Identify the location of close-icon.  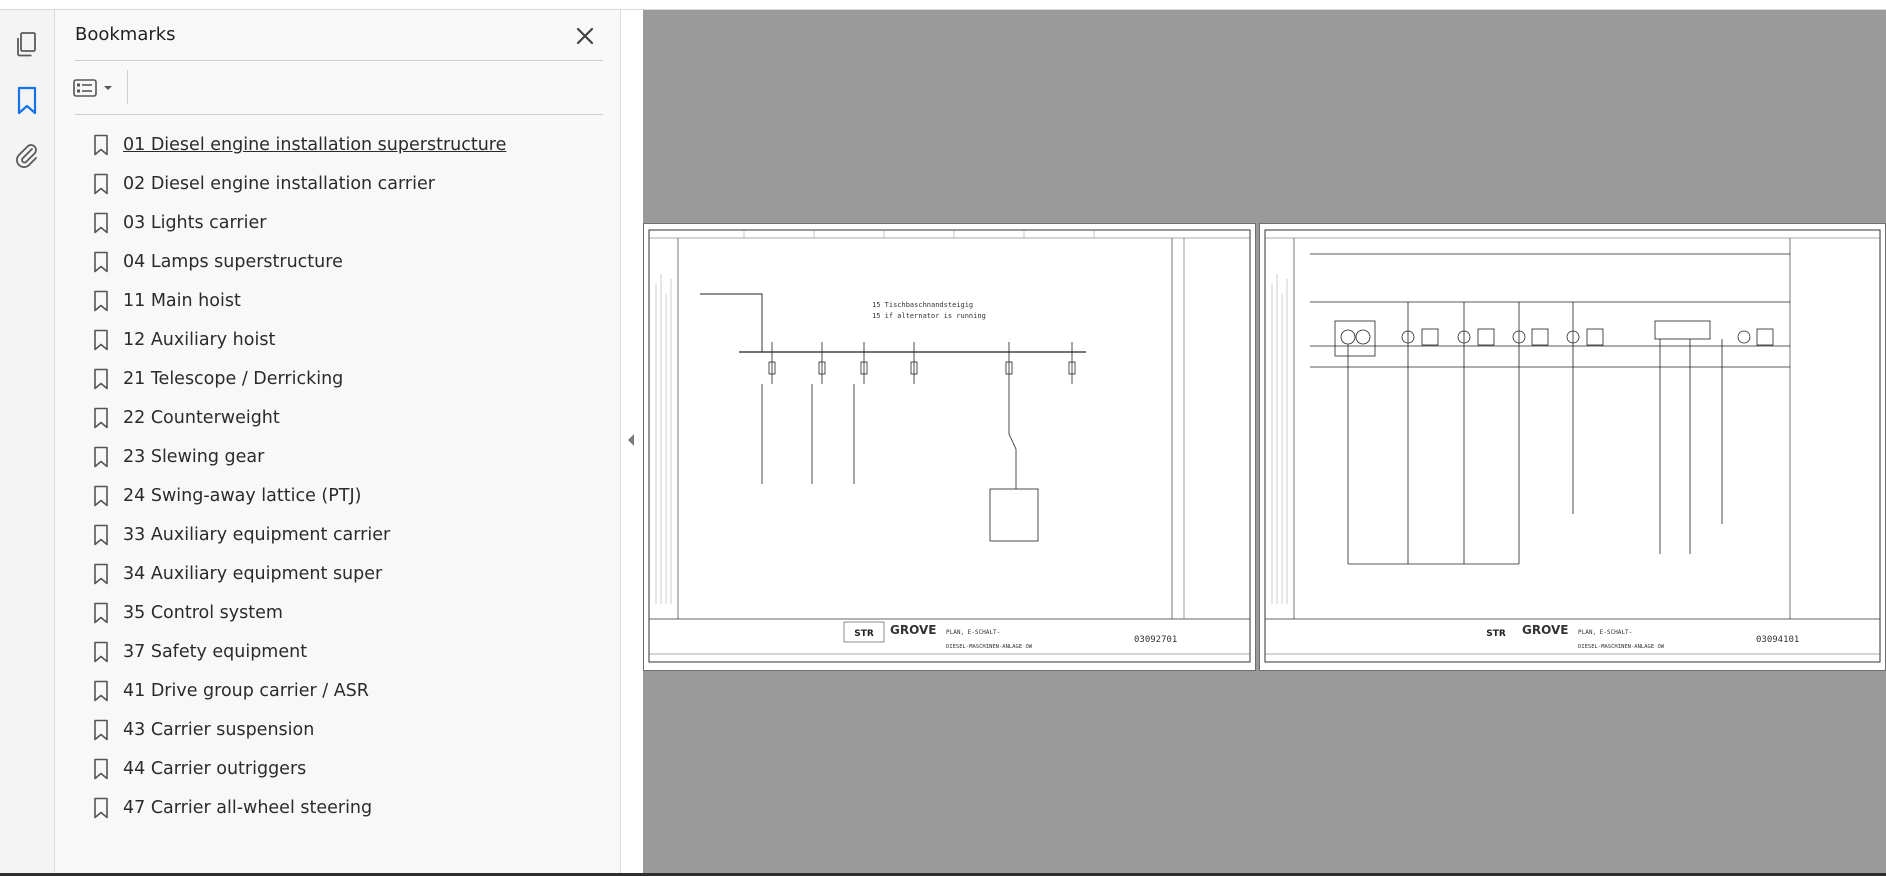
(585, 36).